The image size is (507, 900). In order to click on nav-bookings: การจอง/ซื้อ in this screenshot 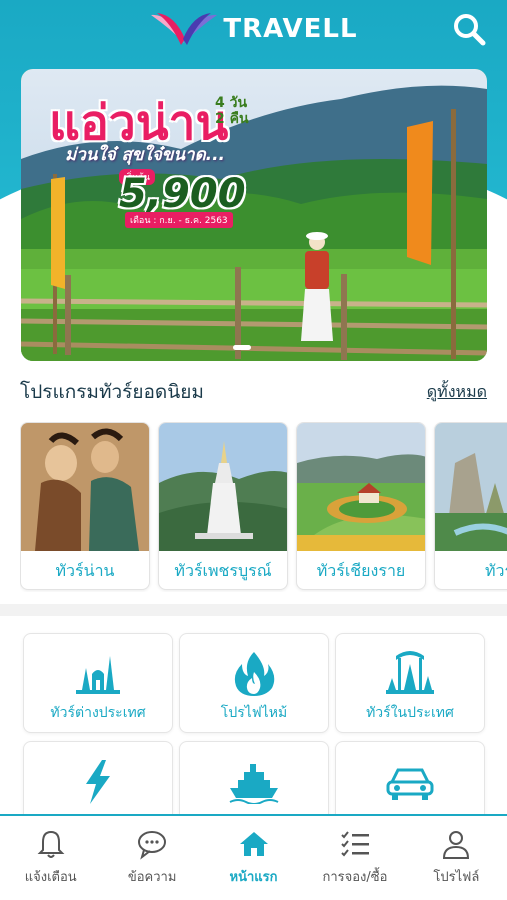, I will do `click(354, 858)`.